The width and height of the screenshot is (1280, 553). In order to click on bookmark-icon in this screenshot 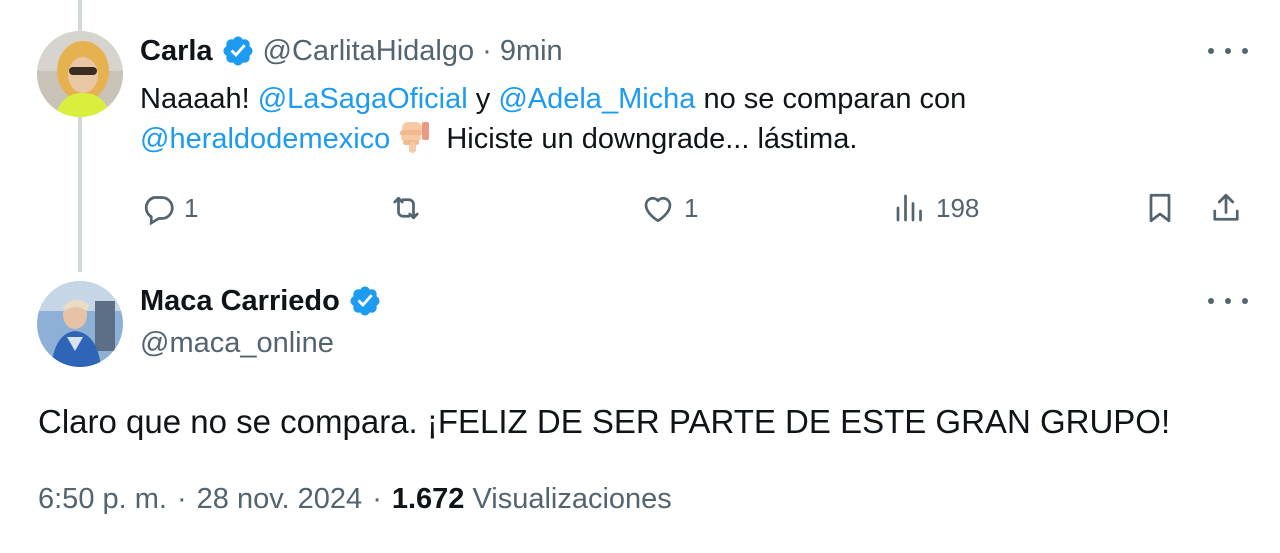, I will do `click(1160, 208)`.